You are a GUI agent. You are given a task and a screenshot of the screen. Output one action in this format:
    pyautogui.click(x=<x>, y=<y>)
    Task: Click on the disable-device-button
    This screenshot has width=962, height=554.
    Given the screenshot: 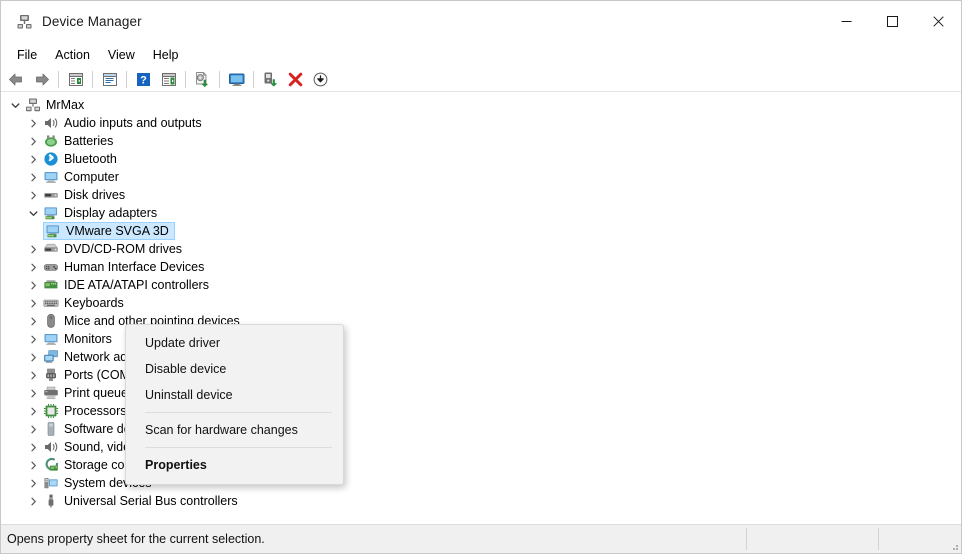 What is the action you would take?
    pyautogui.click(x=320, y=79)
    